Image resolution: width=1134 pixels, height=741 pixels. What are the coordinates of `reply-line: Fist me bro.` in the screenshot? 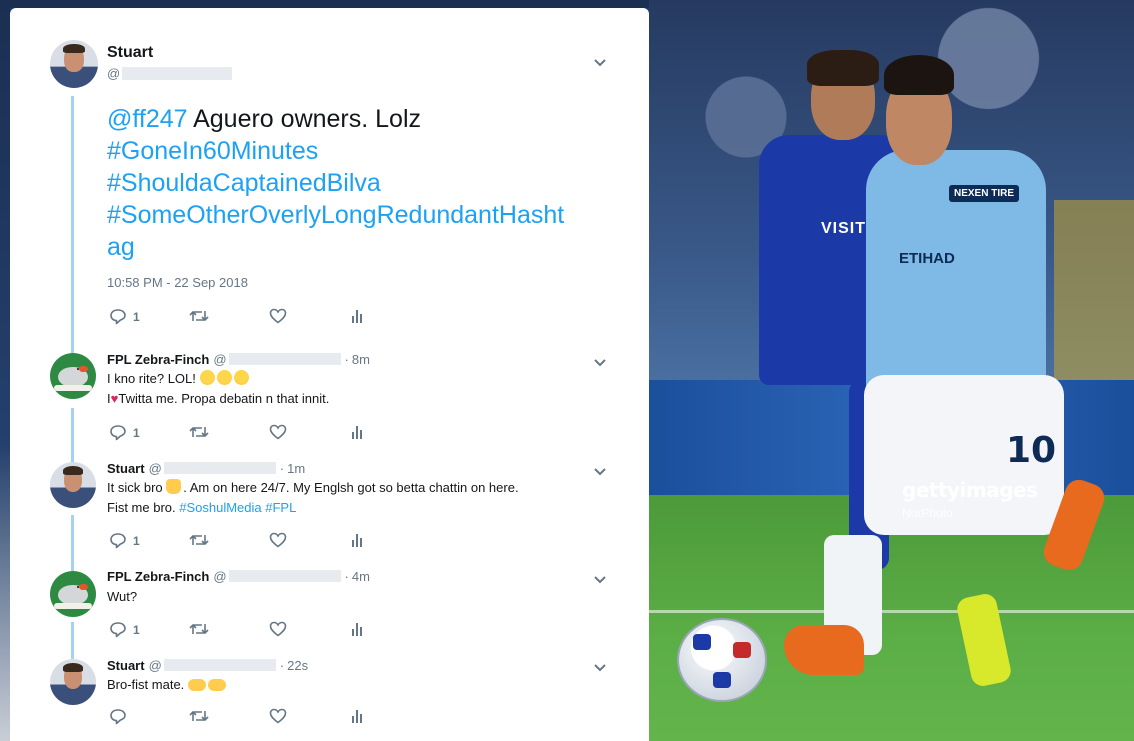 It's located at (143, 507).